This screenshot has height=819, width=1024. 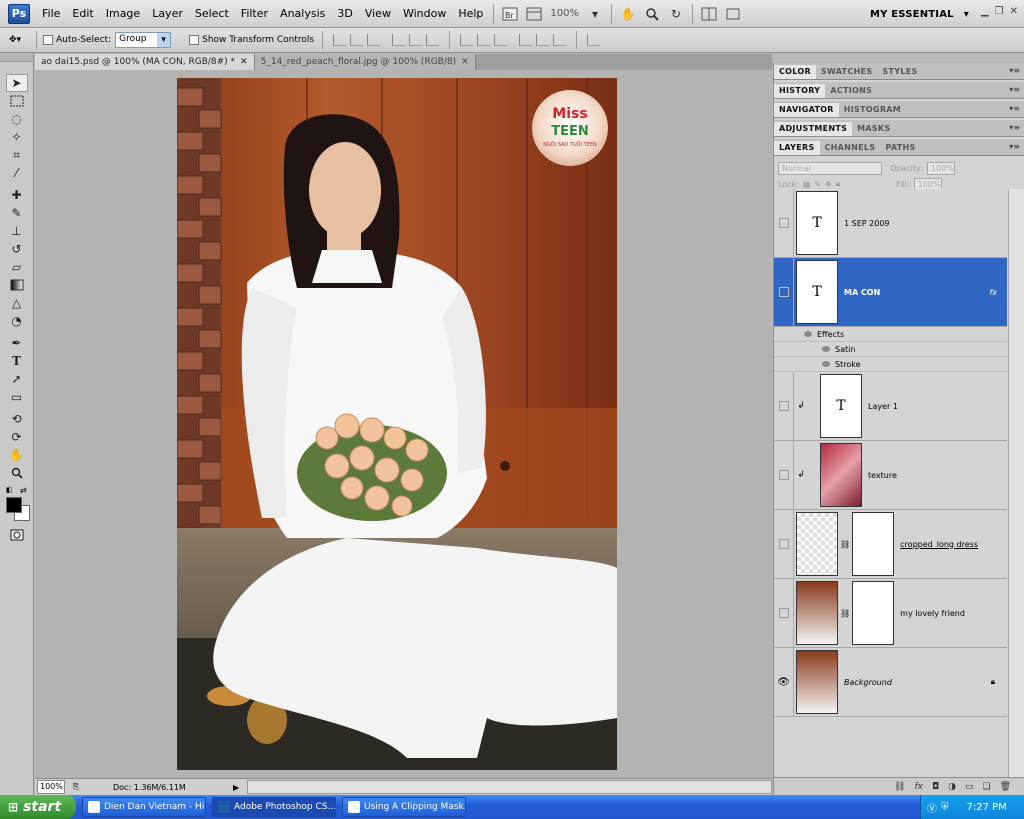 I want to click on hand-tool-icon: ✋, so click(x=17, y=455).